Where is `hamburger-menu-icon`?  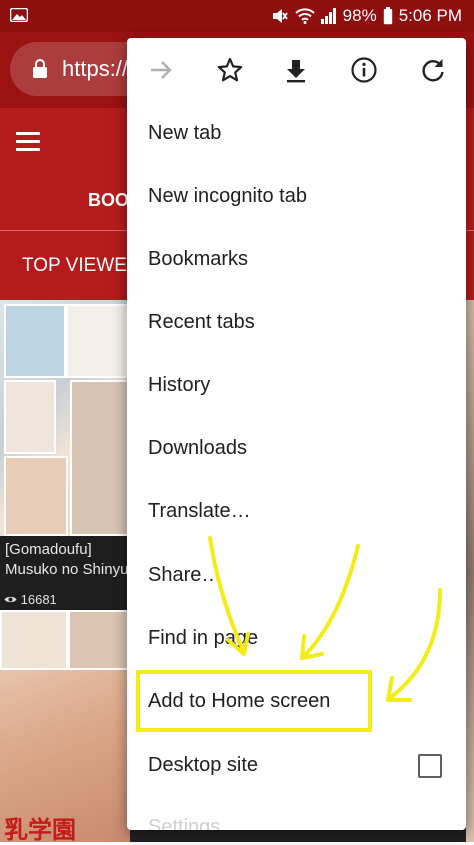 hamburger-menu-icon is located at coordinates (28, 142).